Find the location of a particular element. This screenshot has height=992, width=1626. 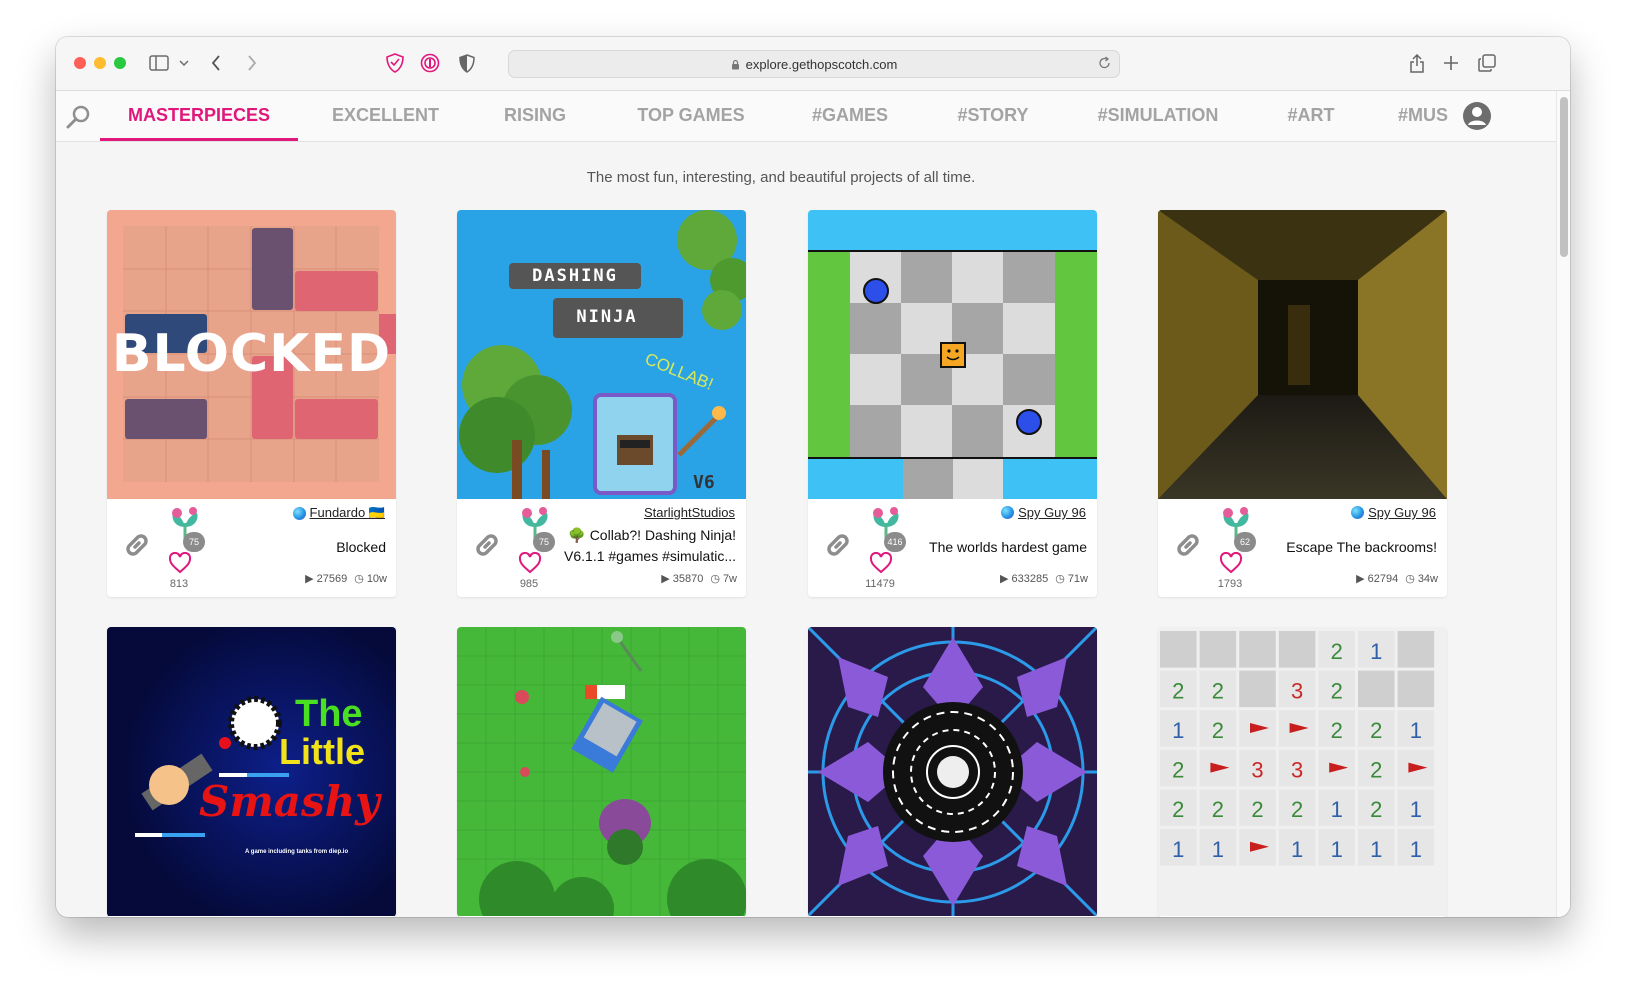

forward-arrow-icon is located at coordinates (252, 63).